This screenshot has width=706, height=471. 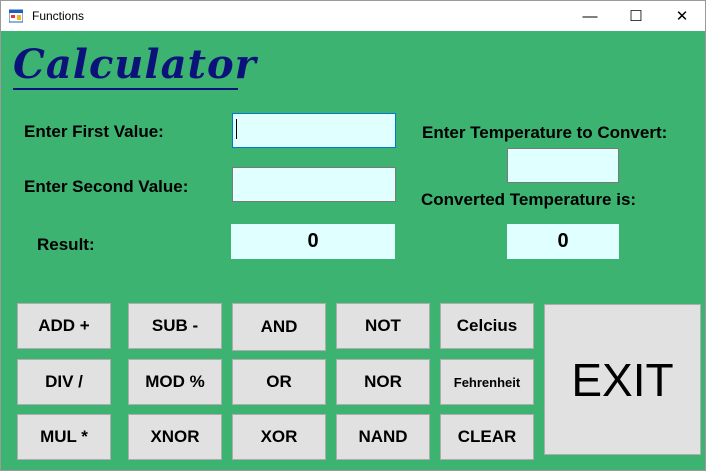 What do you see at coordinates (175, 326) in the screenshot?
I see `sub-button: SUB -` at bounding box center [175, 326].